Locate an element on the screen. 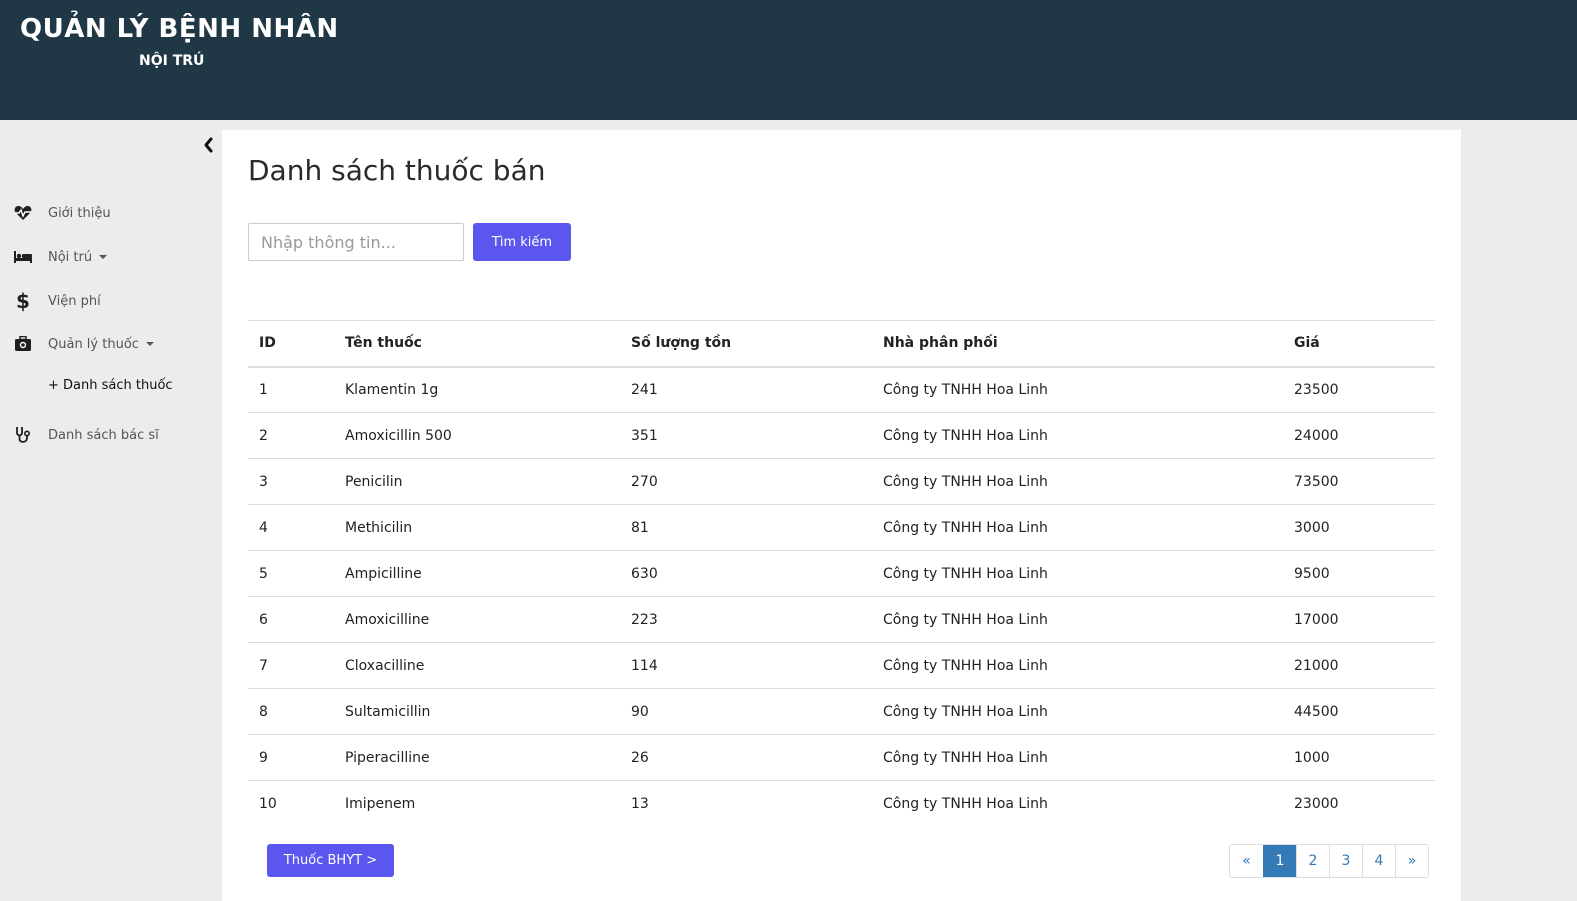 This screenshot has height=901, width=1577. cell-price: 1000 is located at coordinates (1359, 757).